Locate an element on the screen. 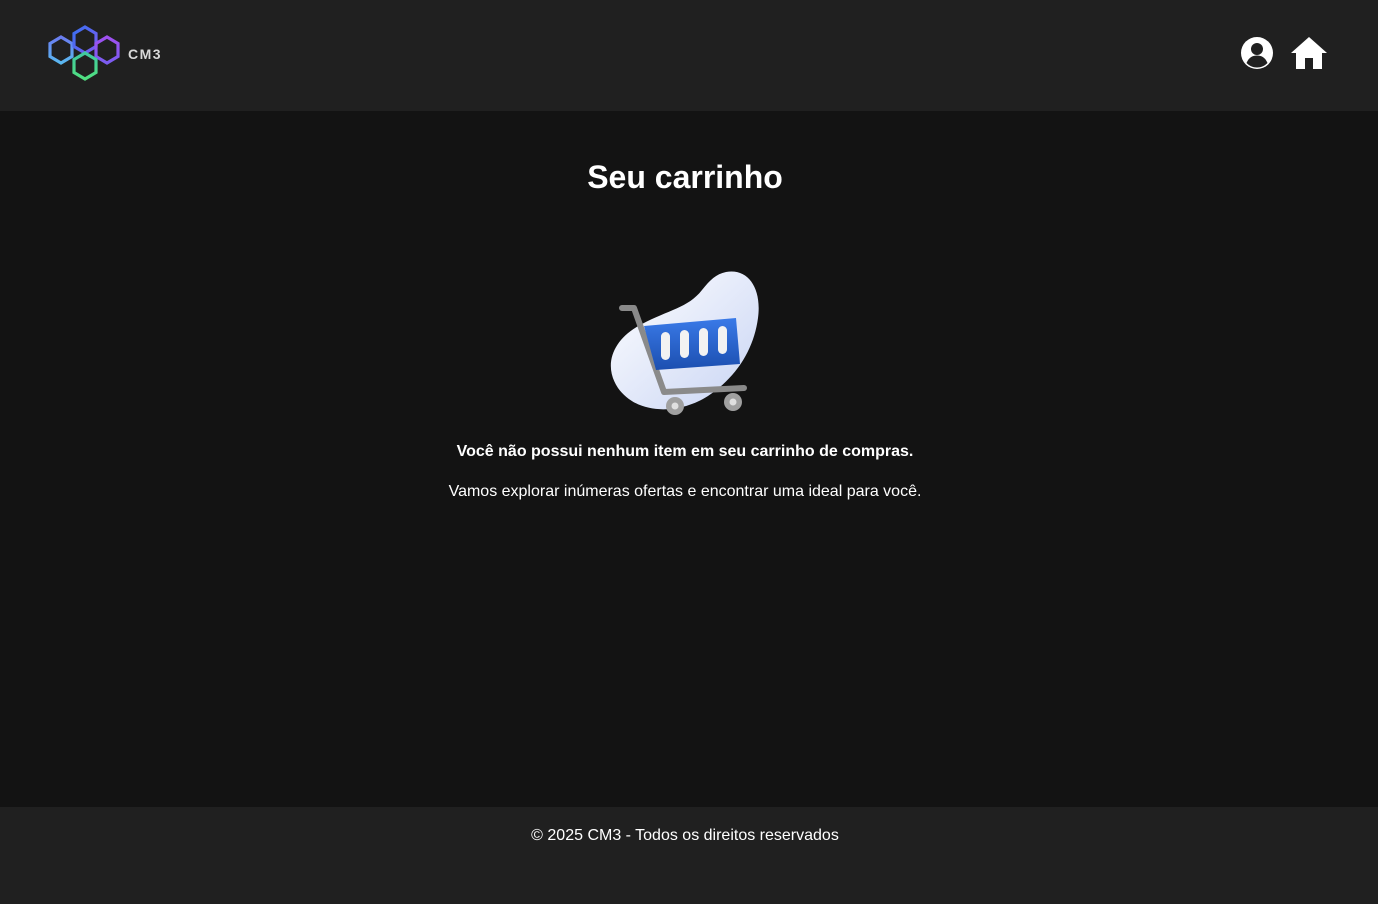 This screenshot has height=904, width=1378. page-title: Seu carrinho is located at coordinates (685, 177).